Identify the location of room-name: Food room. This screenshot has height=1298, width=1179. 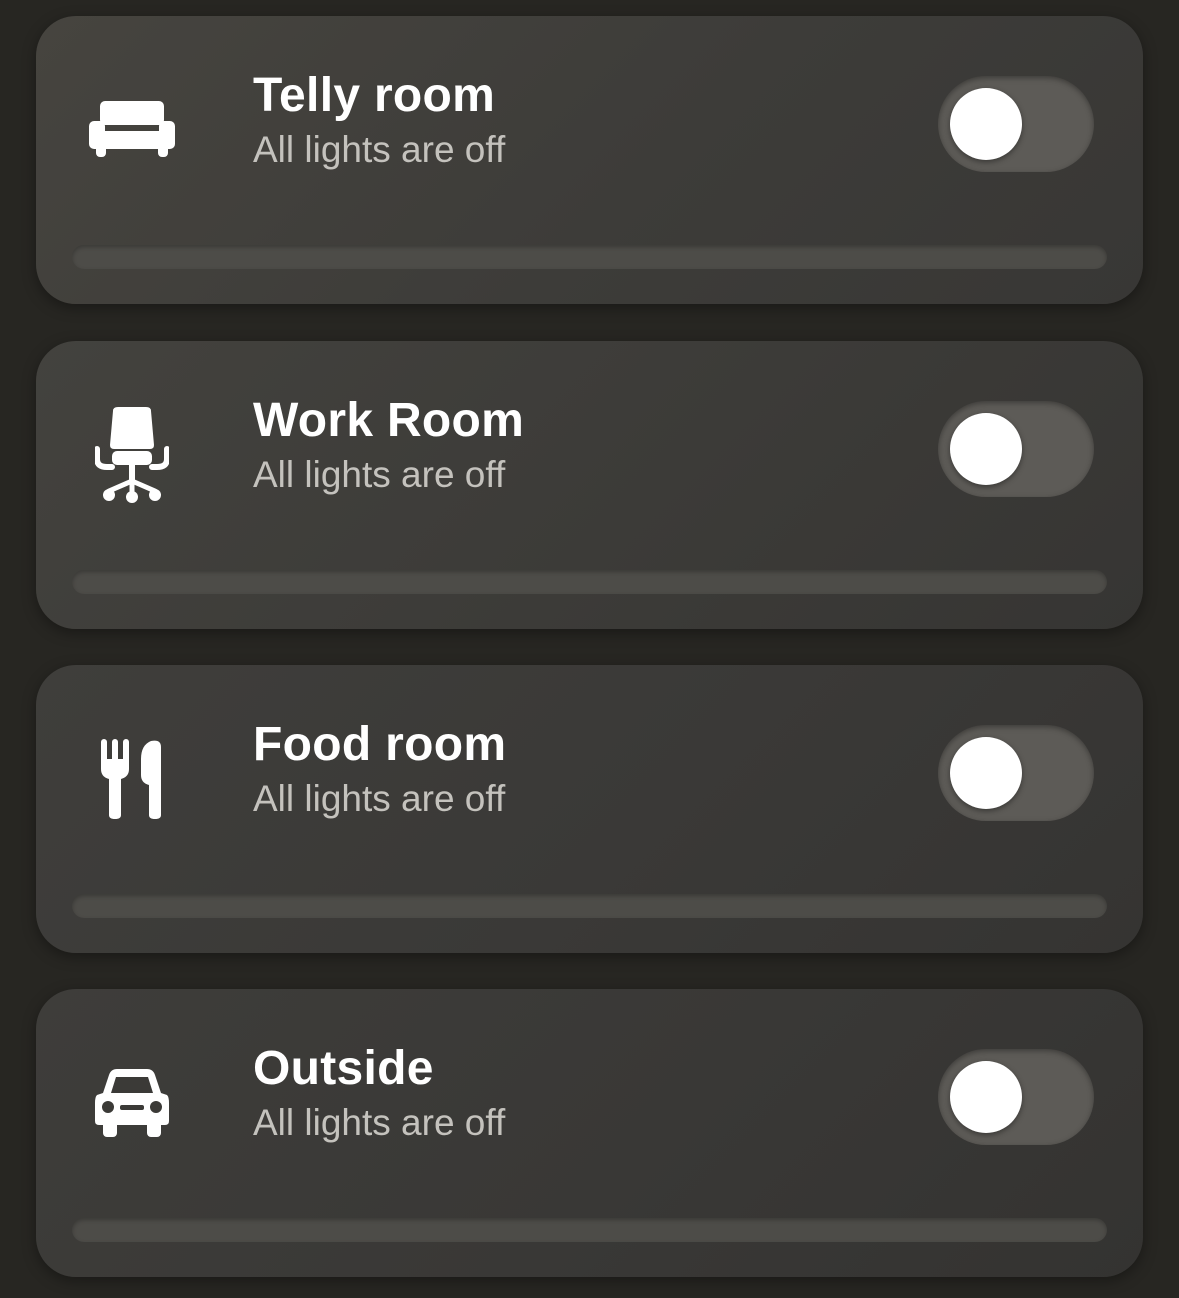
(380, 744).